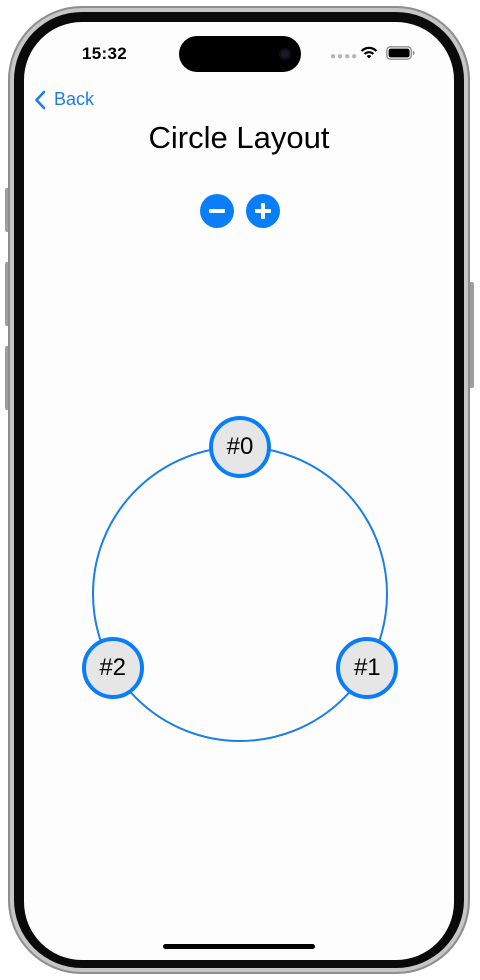 The image size is (480, 980). Describe the element at coordinates (367, 667) in the screenshot. I see `circle-node: #1` at that location.